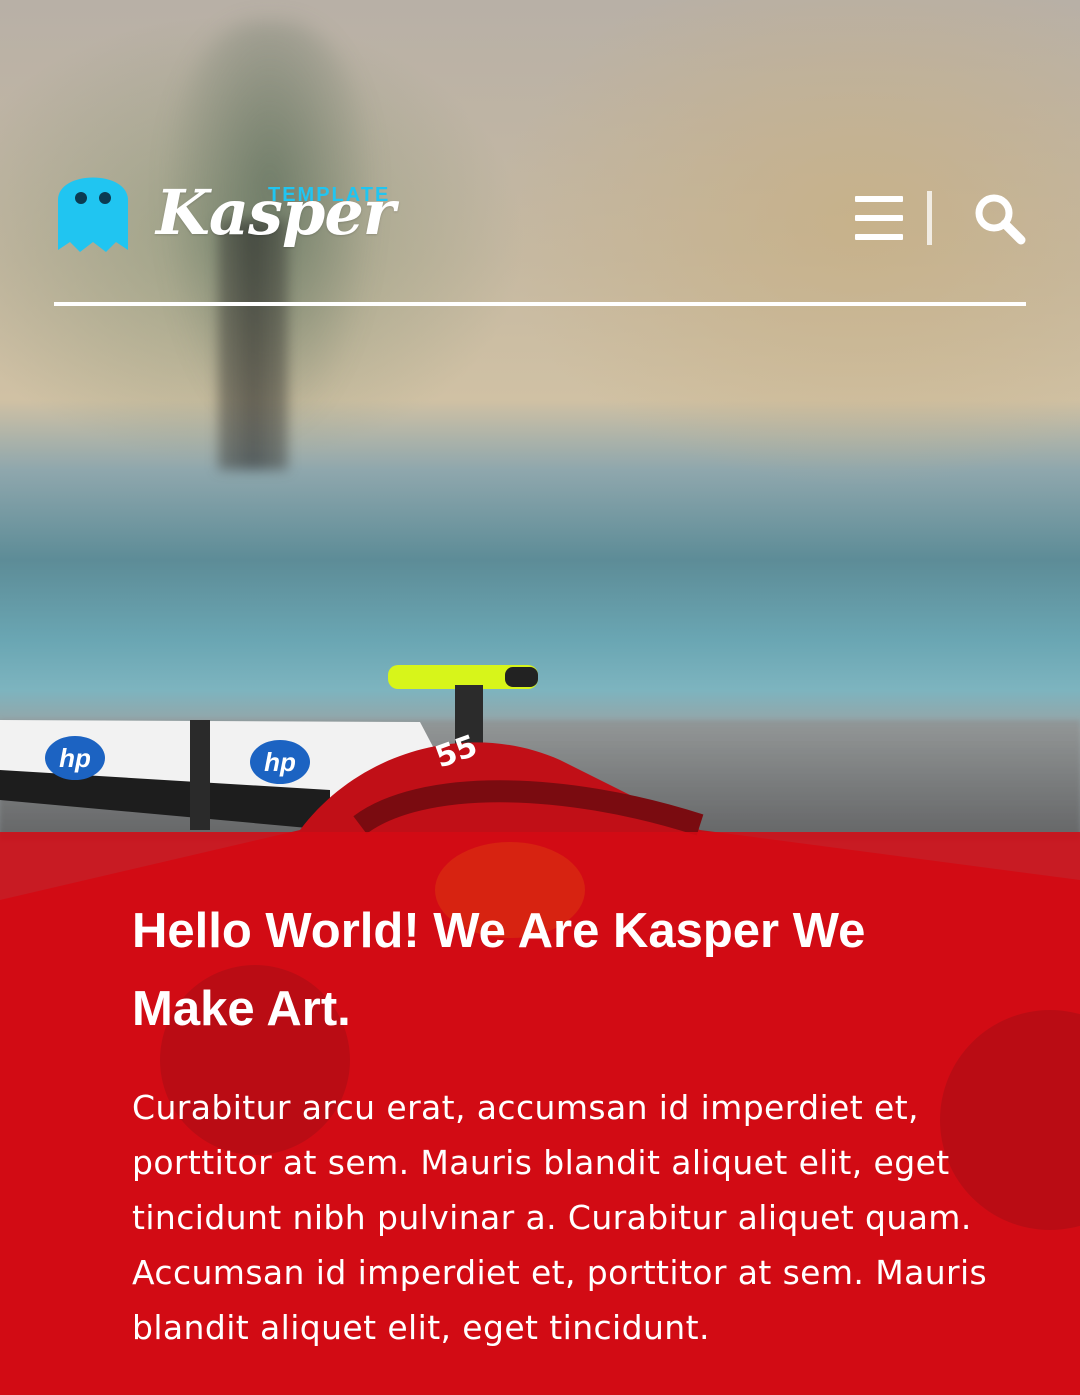 Image resolution: width=1080 pixels, height=1395 pixels. What do you see at coordinates (540, 304) in the screenshot?
I see `header-underline` at bounding box center [540, 304].